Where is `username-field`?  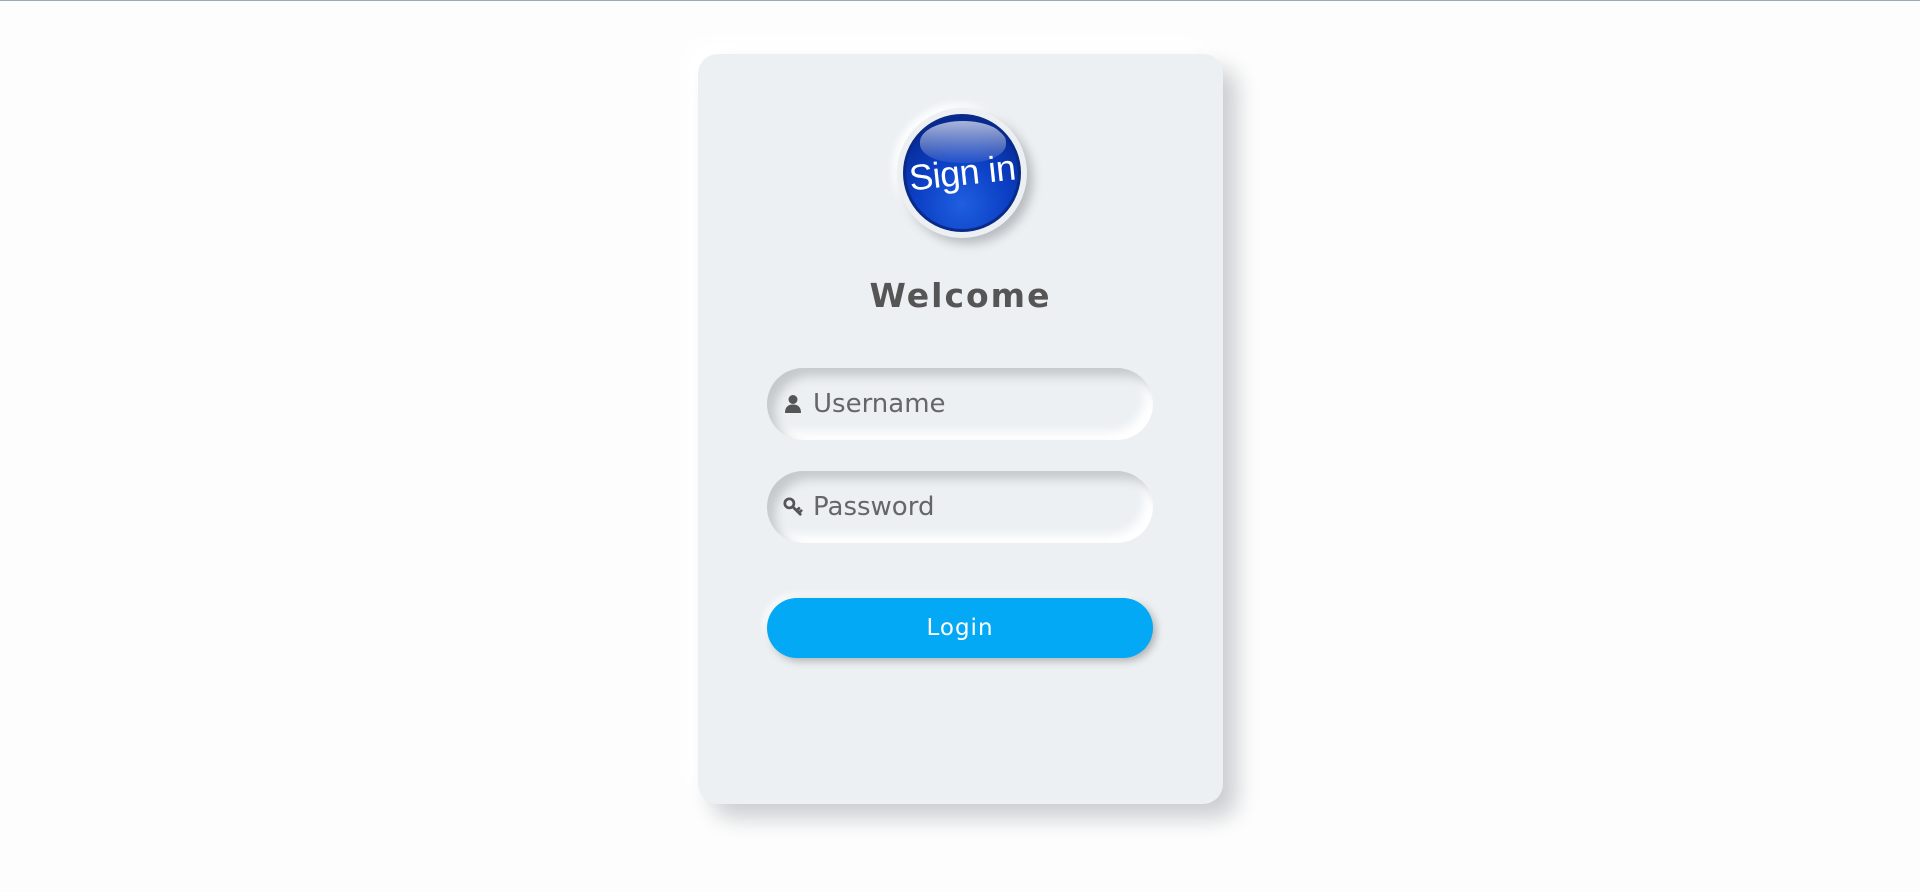
username-field is located at coordinates (960, 404).